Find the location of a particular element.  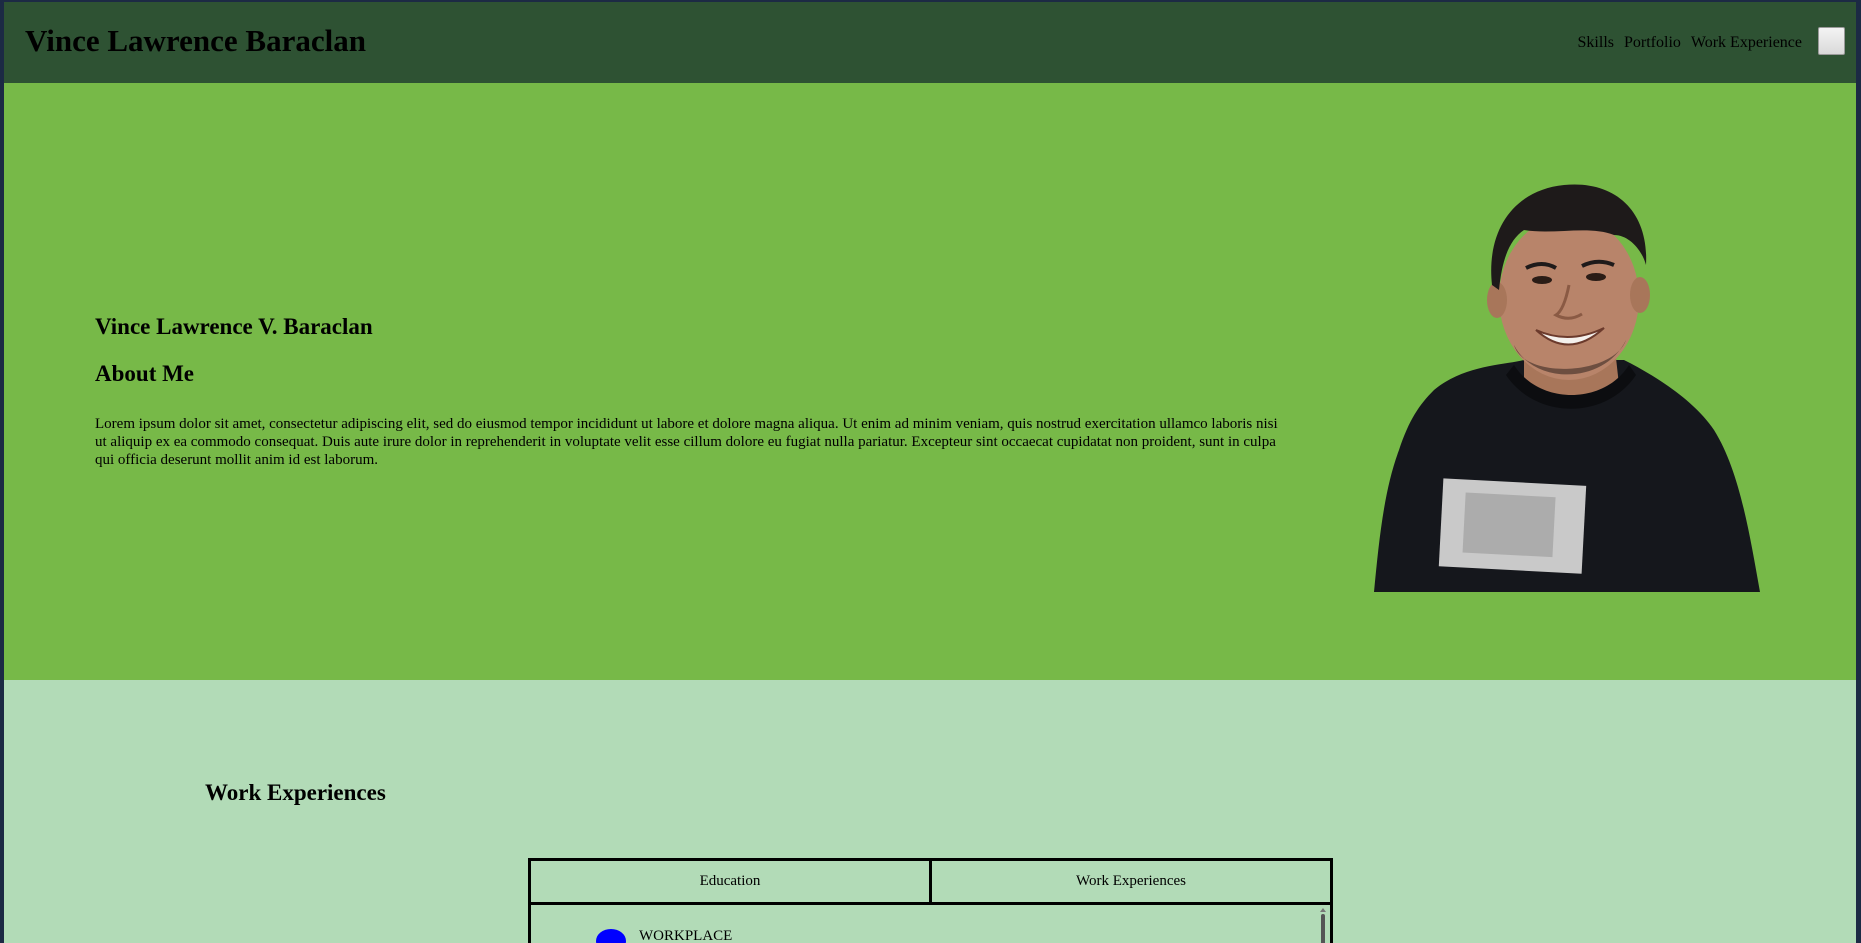

about-heading: About Me is located at coordinates (145, 373).